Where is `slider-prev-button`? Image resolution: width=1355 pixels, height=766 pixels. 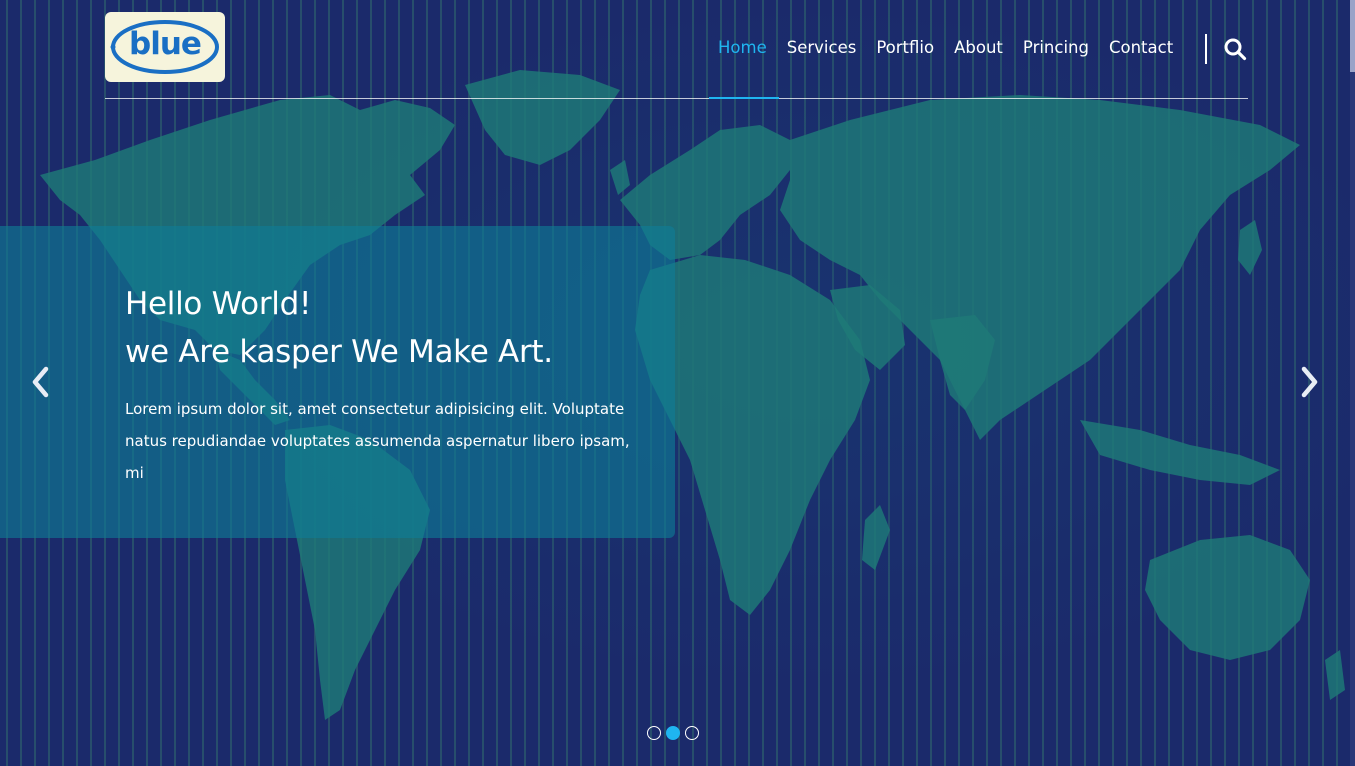 slider-prev-button is located at coordinates (41, 382).